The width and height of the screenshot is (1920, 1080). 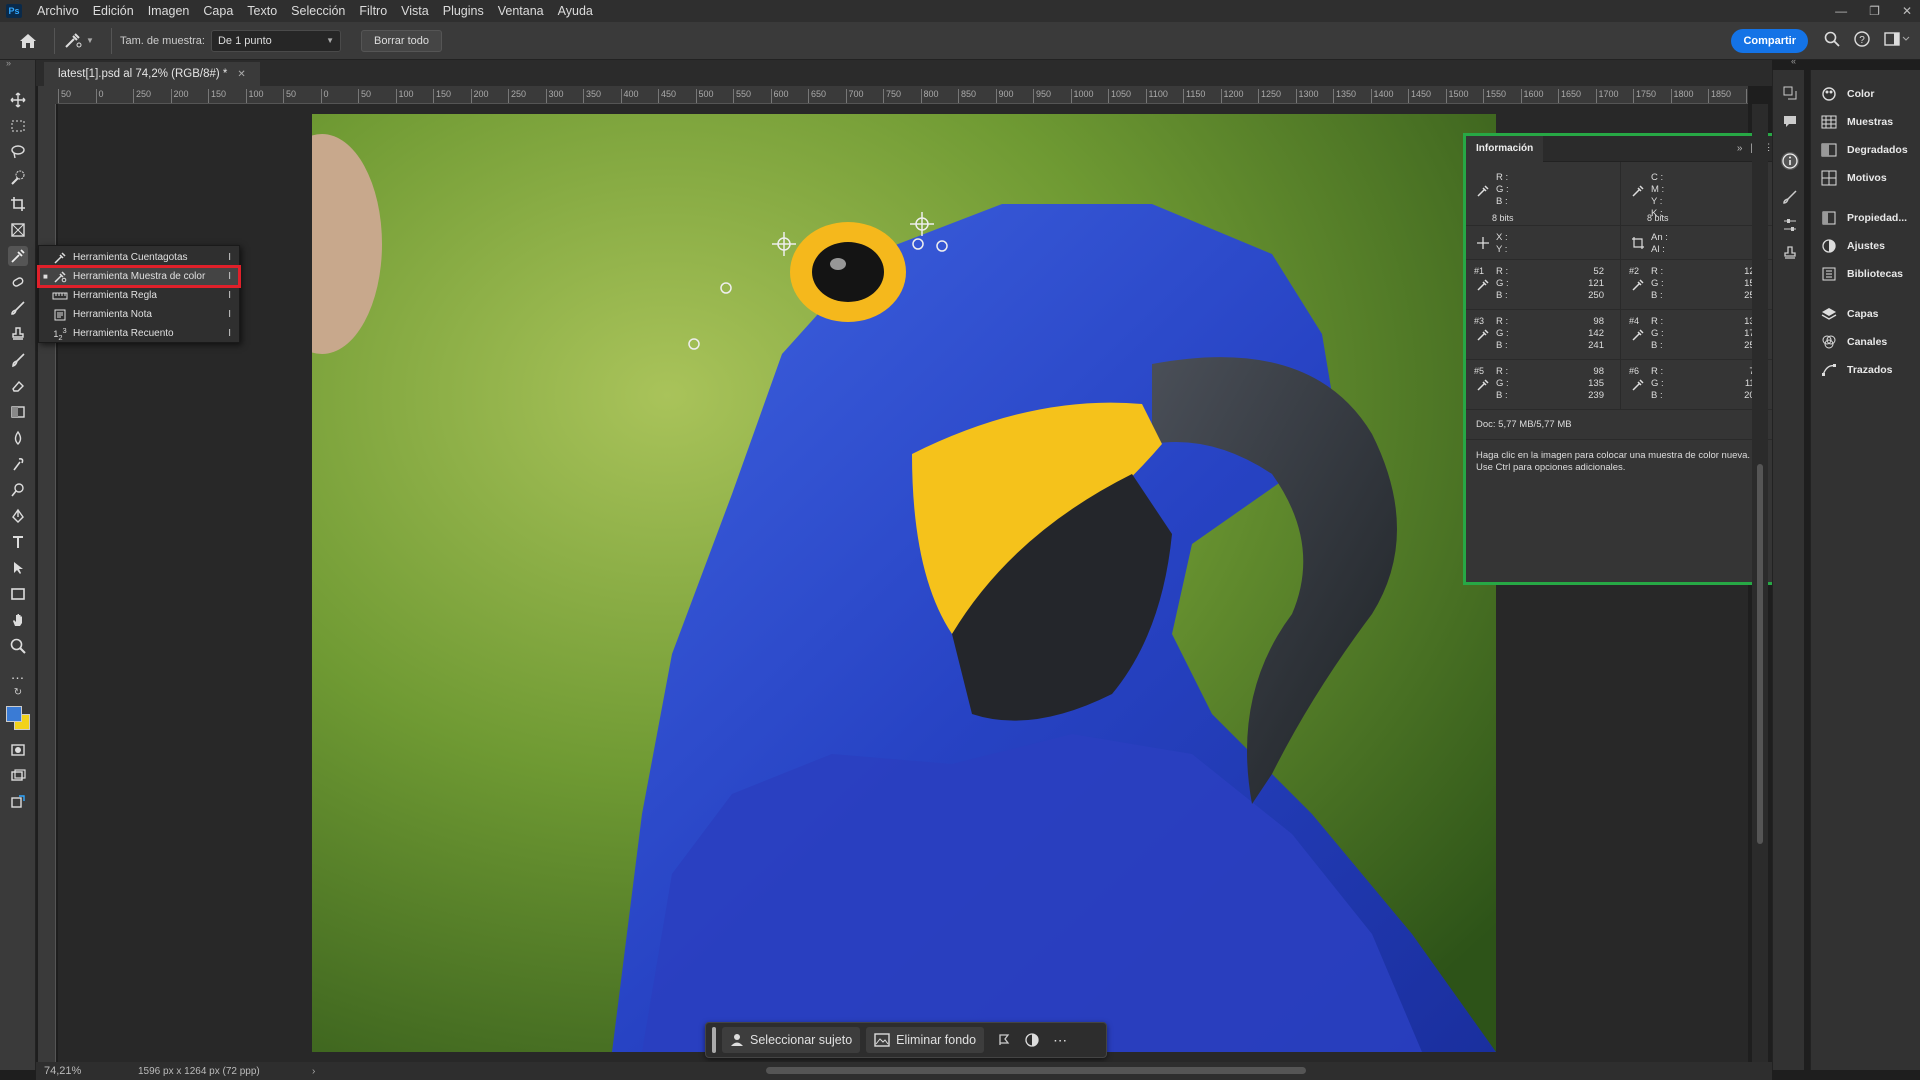 I want to click on panel-libraries: Bibliotecas, so click(x=1862, y=274).